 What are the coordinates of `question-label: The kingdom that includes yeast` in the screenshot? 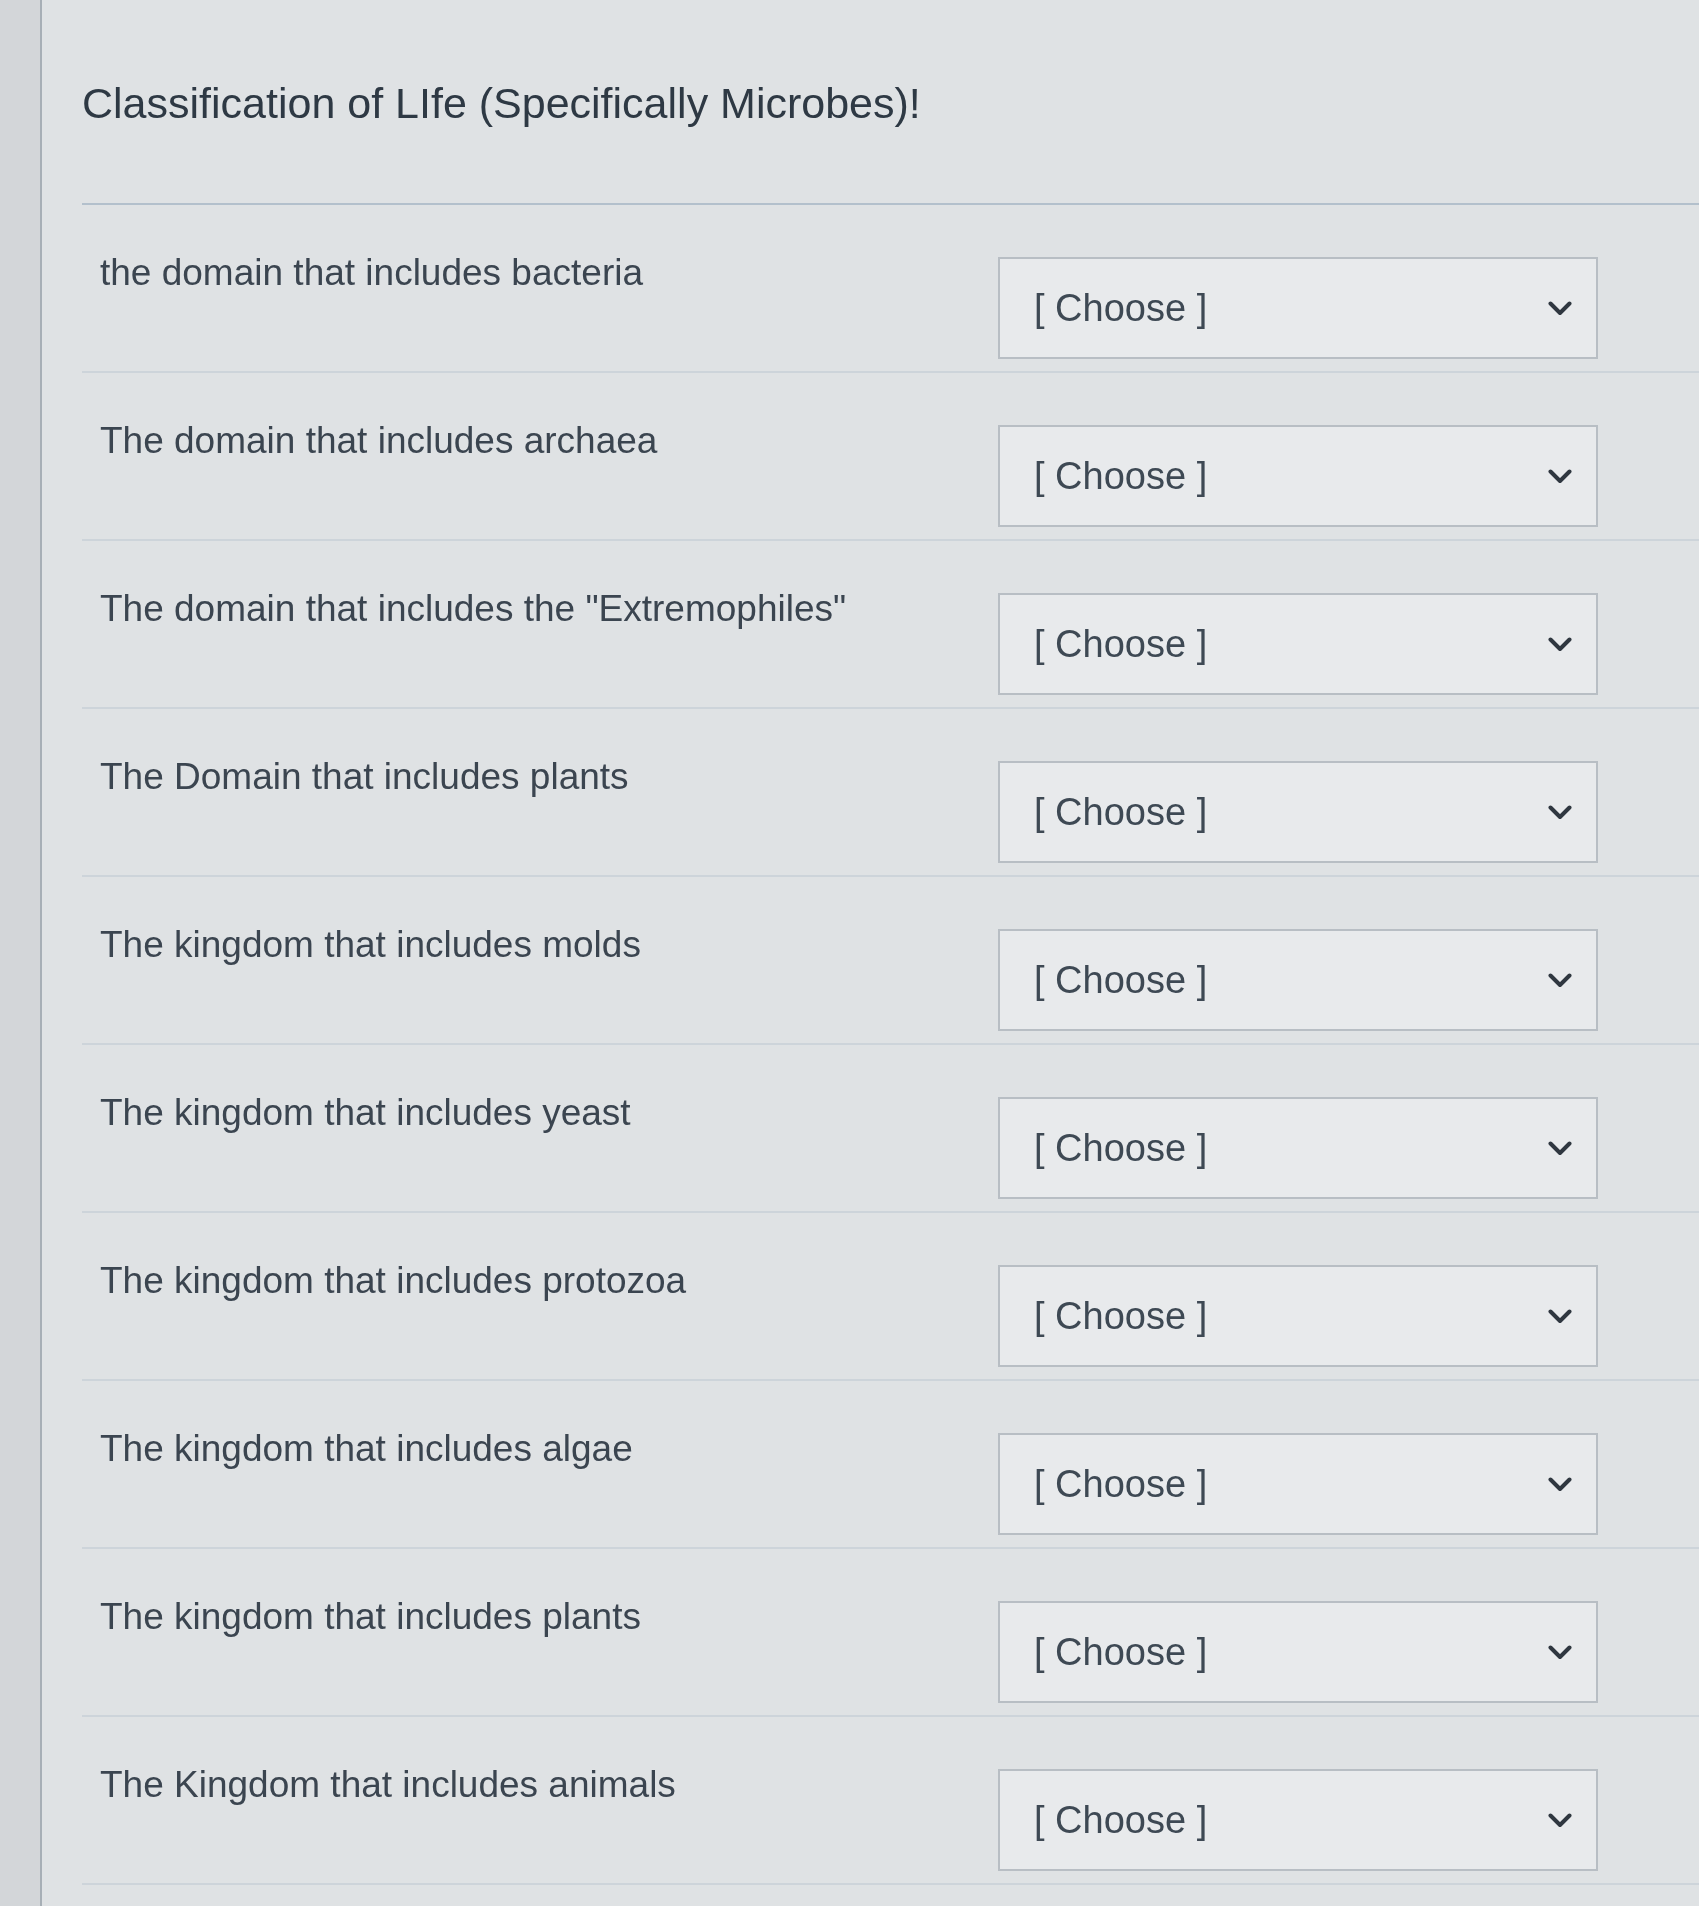 It's located at (366, 1113).